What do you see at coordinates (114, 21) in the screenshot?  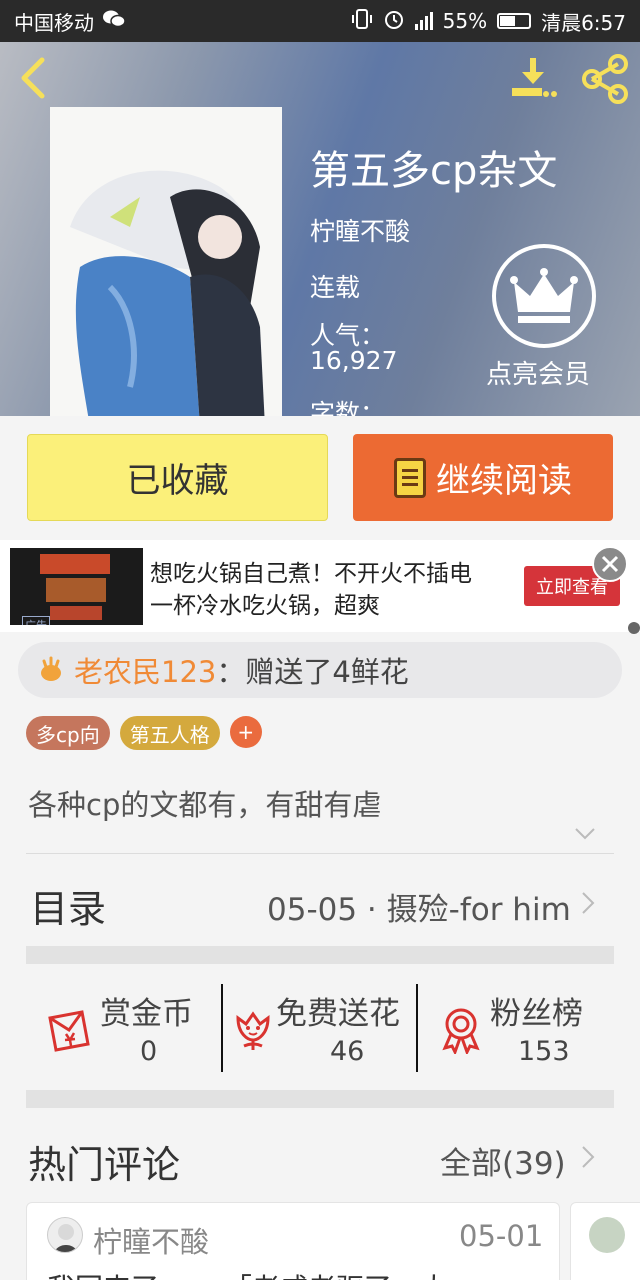 I see `wechat-icon` at bounding box center [114, 21].